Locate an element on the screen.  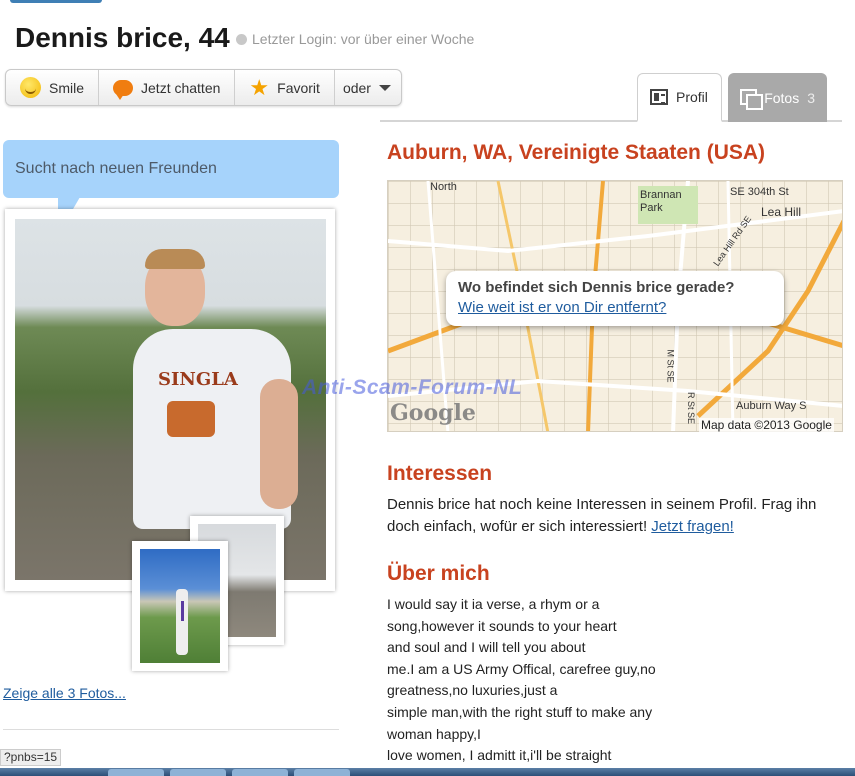
map-label: SE 304th St is located at coordinates (759, 192).